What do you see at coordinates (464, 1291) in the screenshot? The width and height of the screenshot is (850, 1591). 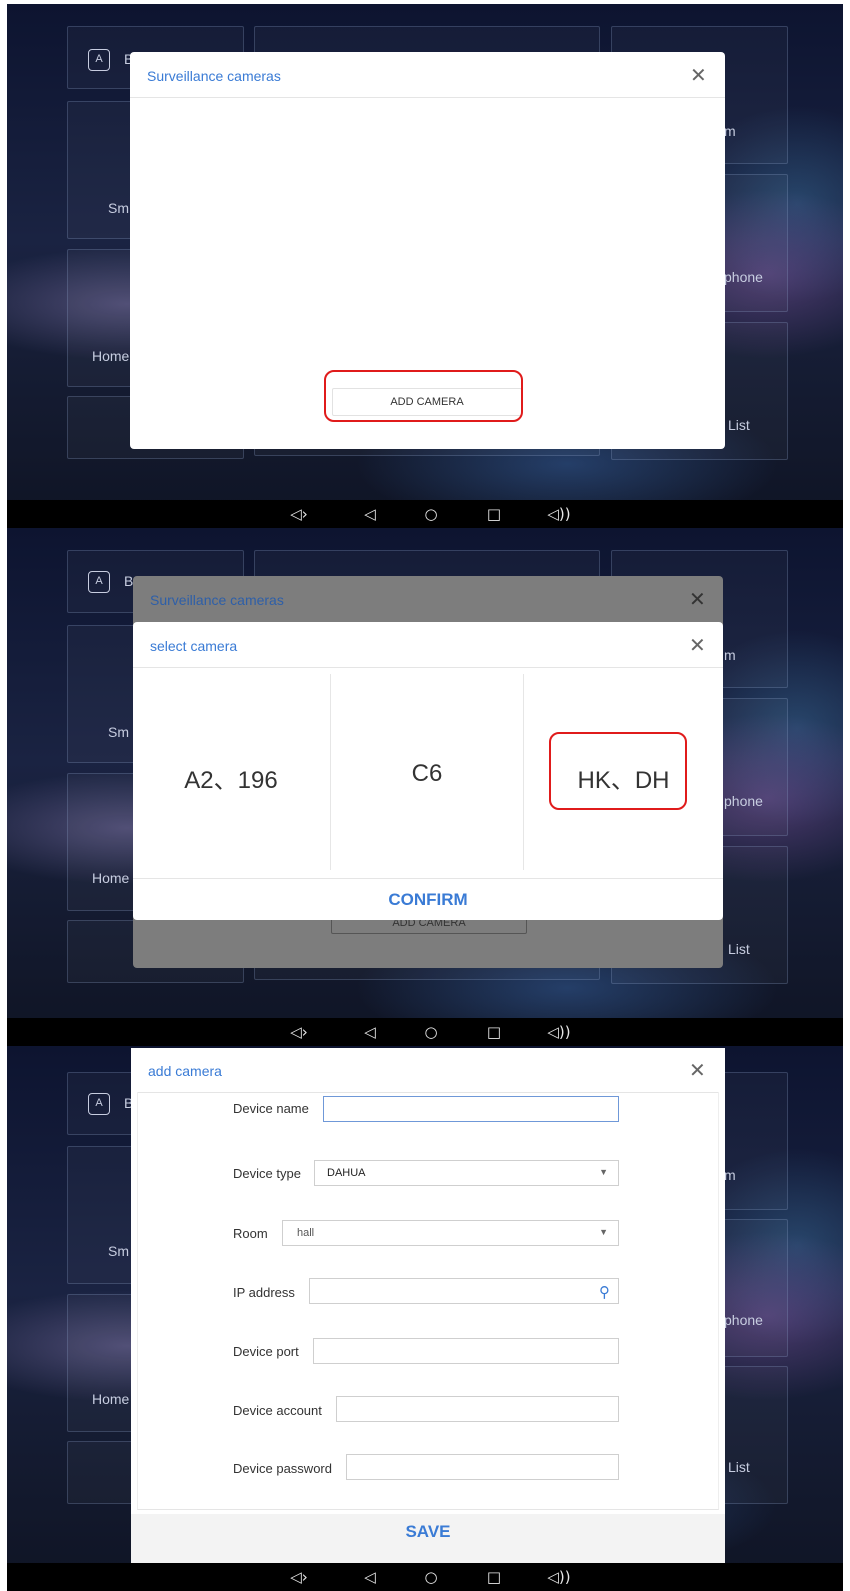 I see `ip-address-input: ⚲` at bounding box center [464, 1291].